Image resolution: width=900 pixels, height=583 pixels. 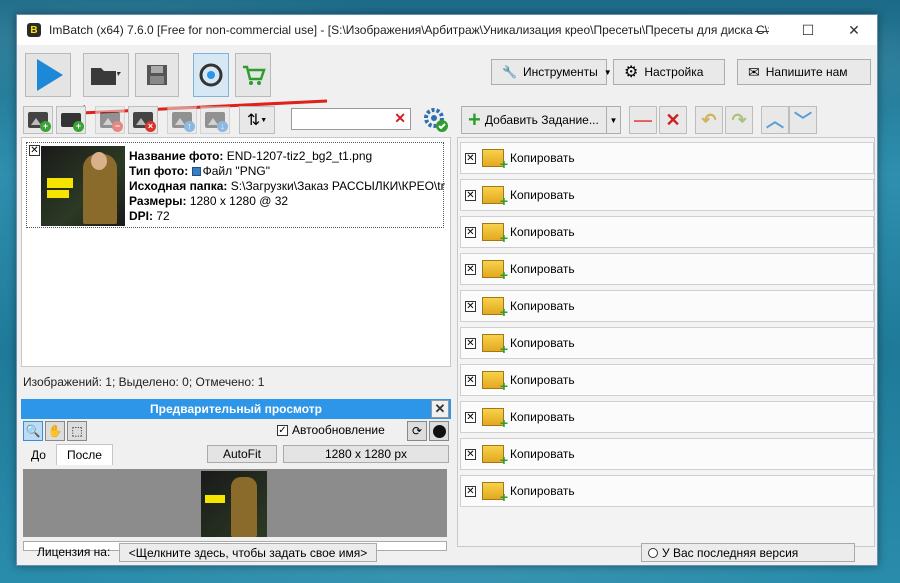 What do you see at coordinates (854, 30) in the screenshot?
I see `close-window-button: ✕` at bounding box center [854, 30].